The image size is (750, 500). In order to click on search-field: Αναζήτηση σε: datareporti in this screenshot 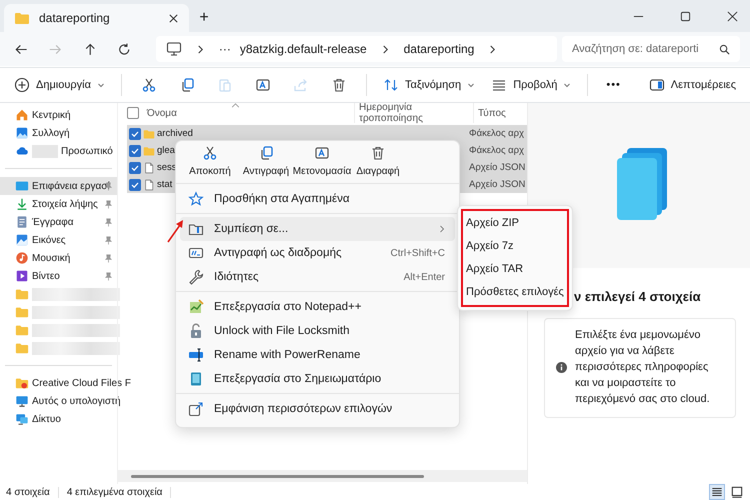, I will do `click(651, 49)`.